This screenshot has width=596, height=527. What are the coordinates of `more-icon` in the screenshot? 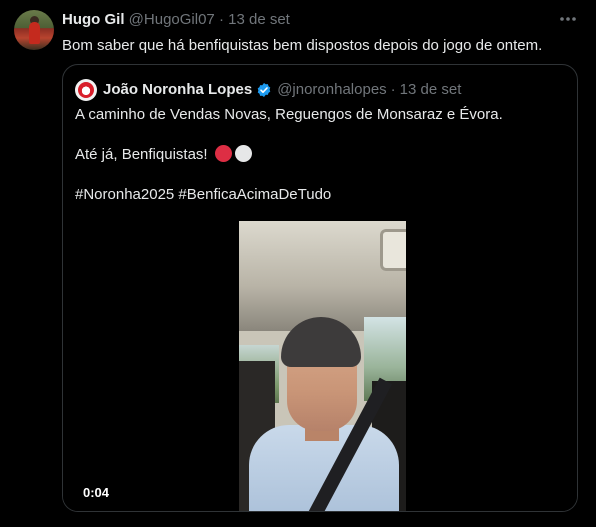 It's located at (568, 19).